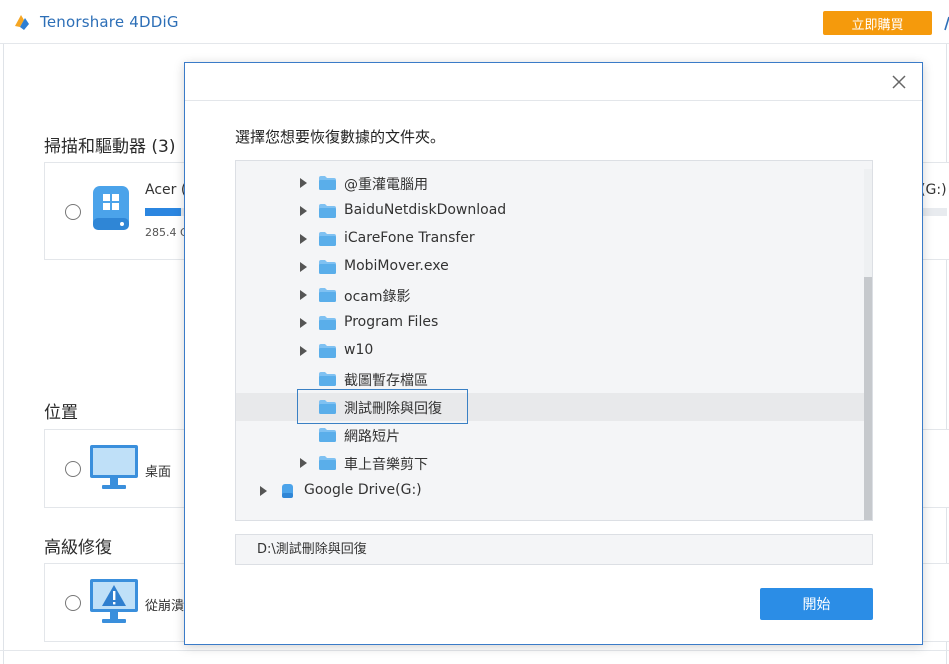 The width and height of the screenshot is (949, 664). I want to click on tree-drive-row: Google Drive(G:), so click(550, 491).